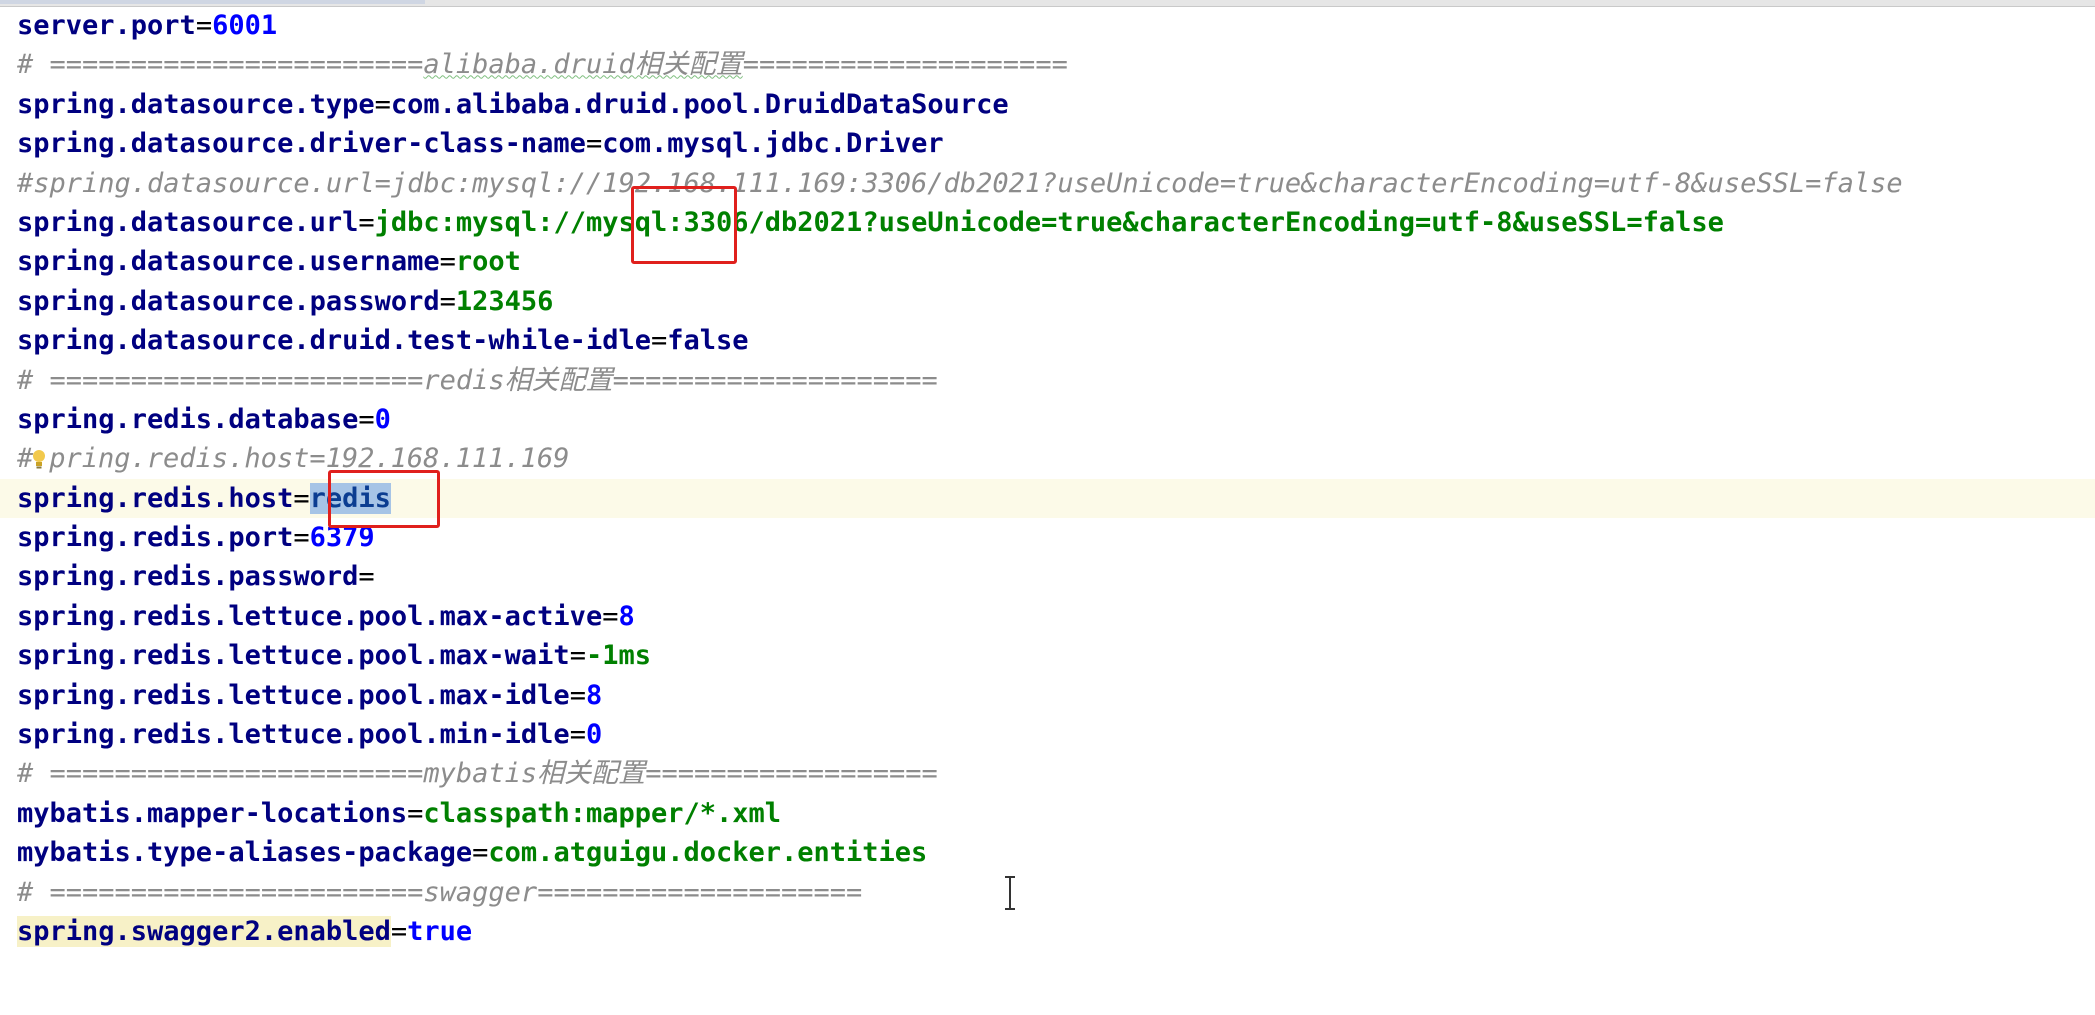  I want to click on code-line-8: spring.datasource.password=123456, so click(1047, 301).